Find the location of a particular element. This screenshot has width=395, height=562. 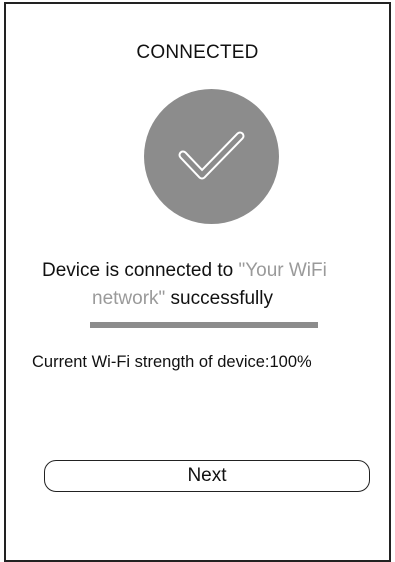

connection-message-line2: network" successfully is located at coordinates (211, 299).